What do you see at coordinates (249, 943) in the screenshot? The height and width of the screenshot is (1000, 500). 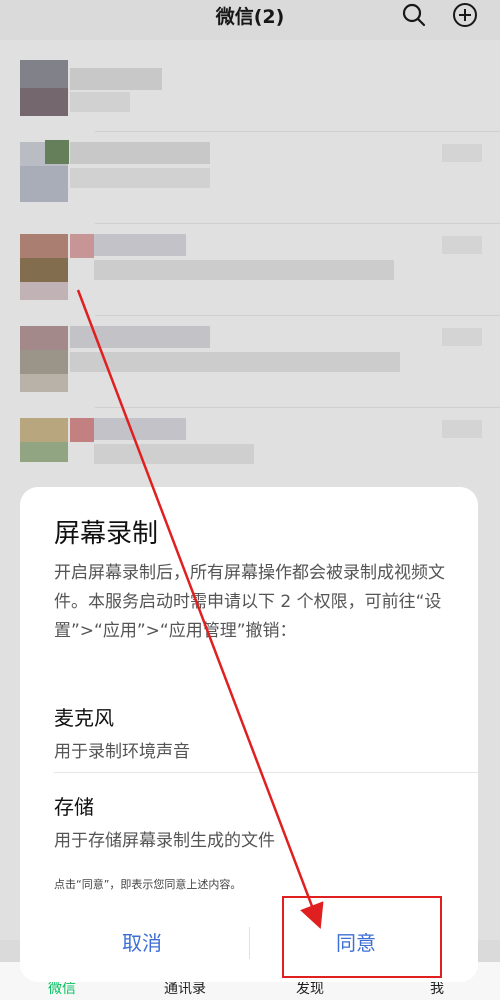 I see `button-divider` at bounding box center [249, 943].